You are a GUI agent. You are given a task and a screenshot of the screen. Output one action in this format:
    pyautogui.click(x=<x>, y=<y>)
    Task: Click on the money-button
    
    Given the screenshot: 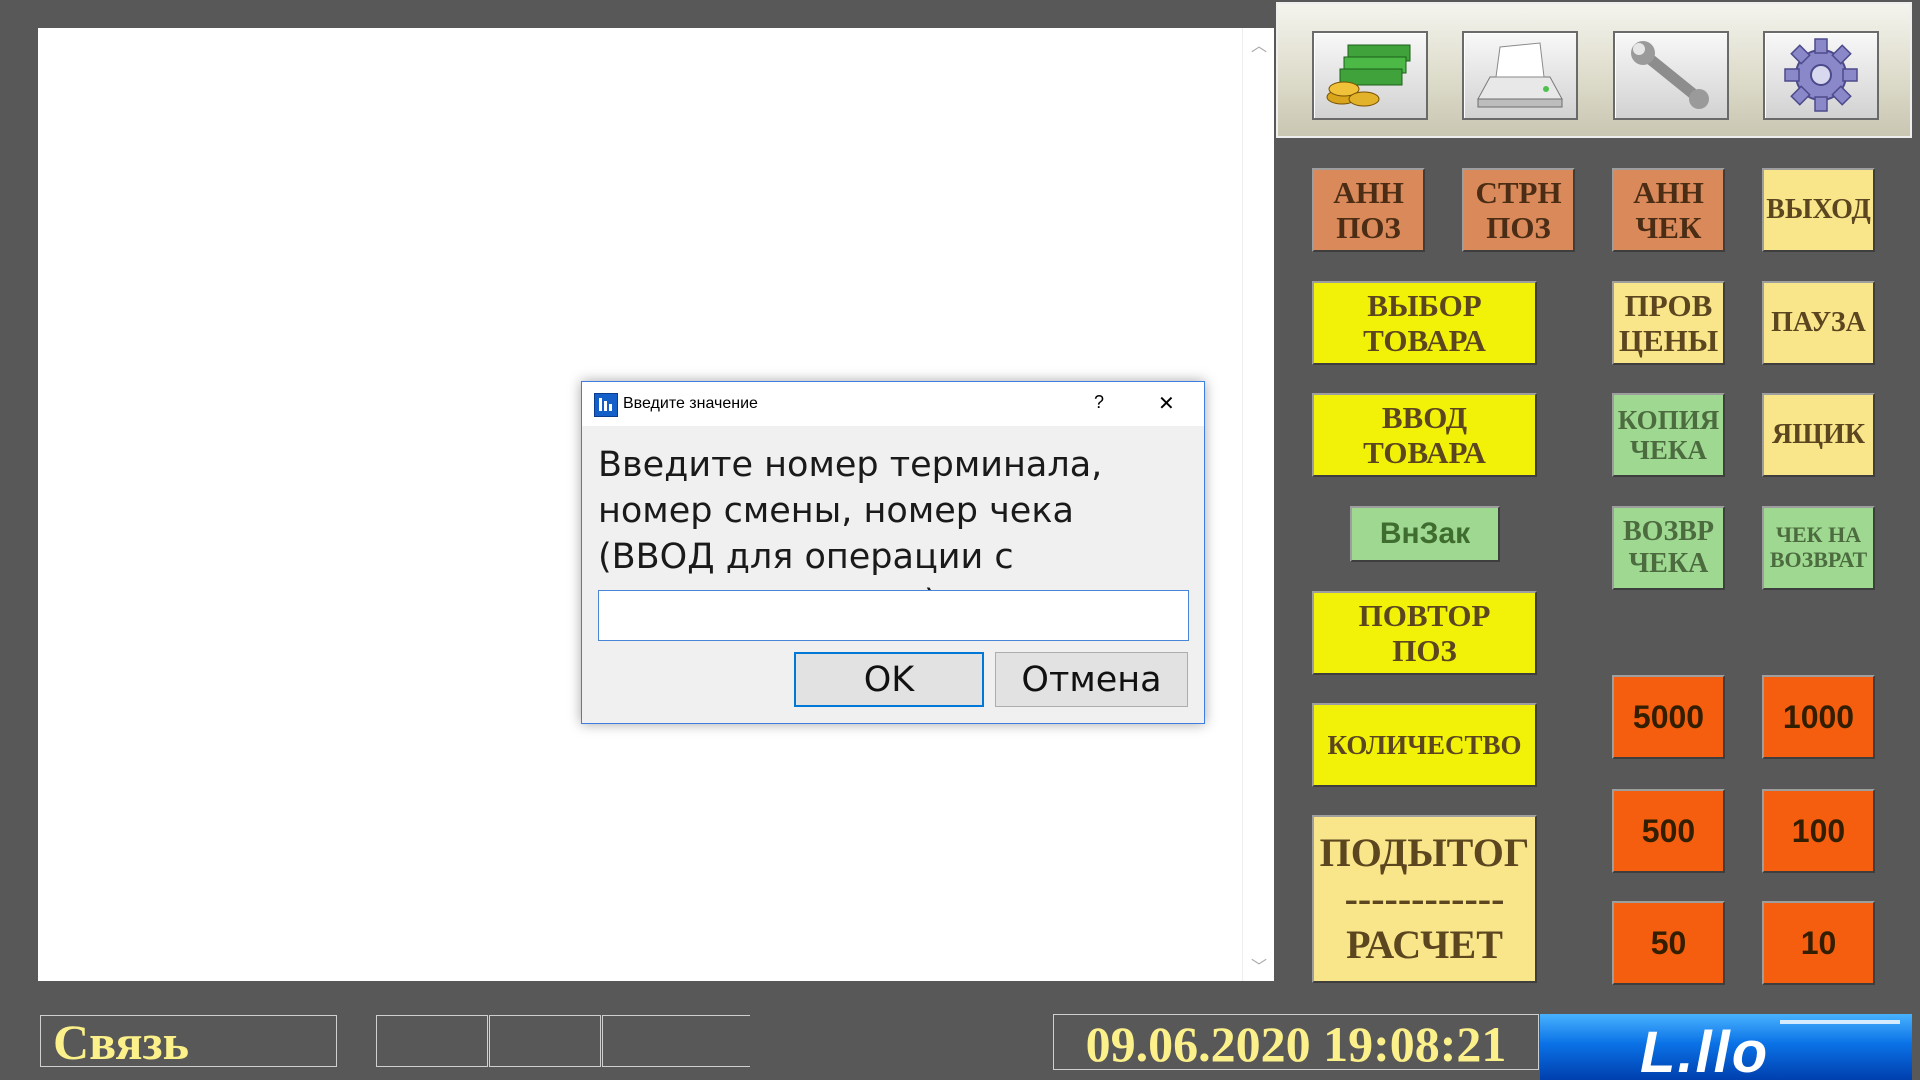 What is the action you would take?
    pyautogui.click(x=1370, y=75)
    